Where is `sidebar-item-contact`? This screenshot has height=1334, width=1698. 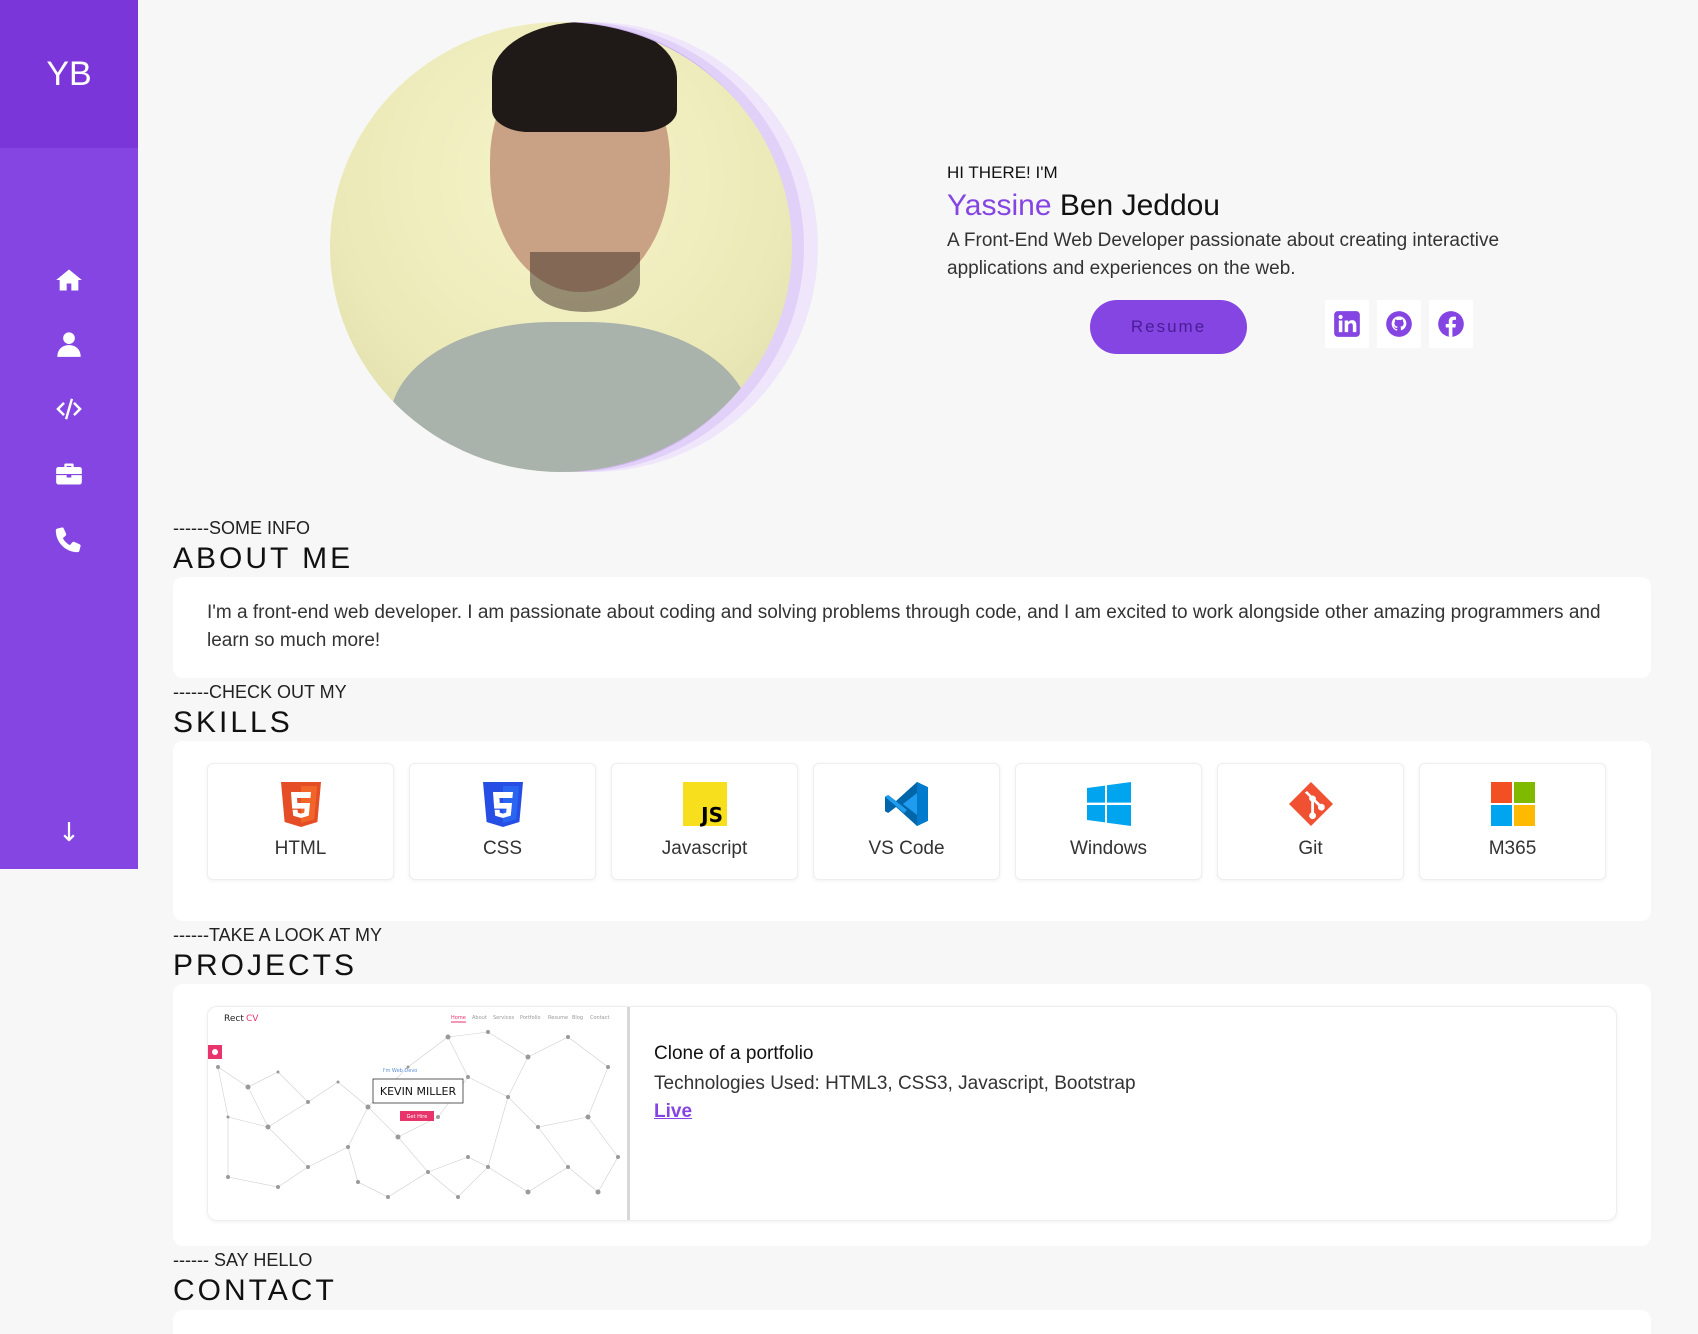 sidebar-item-contact is located at coordinates (69, 539).